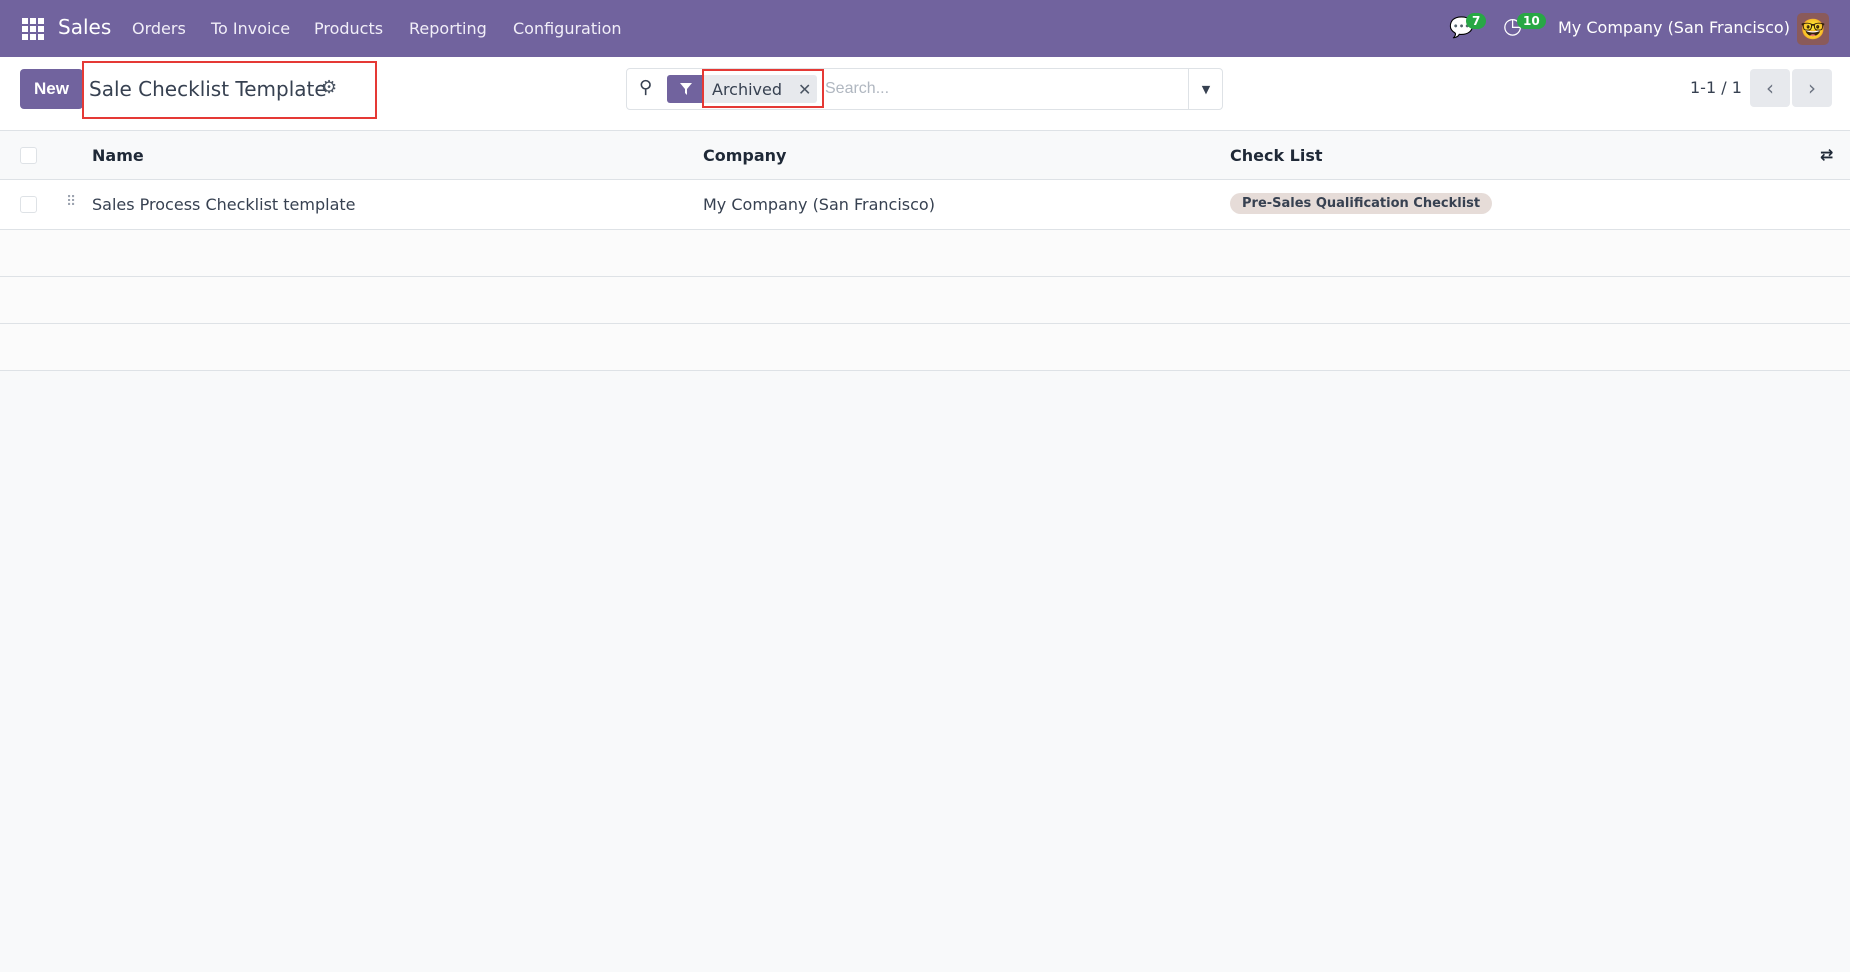  I want to click on optional-columns-icon: ⇄, so click(1826, 154).